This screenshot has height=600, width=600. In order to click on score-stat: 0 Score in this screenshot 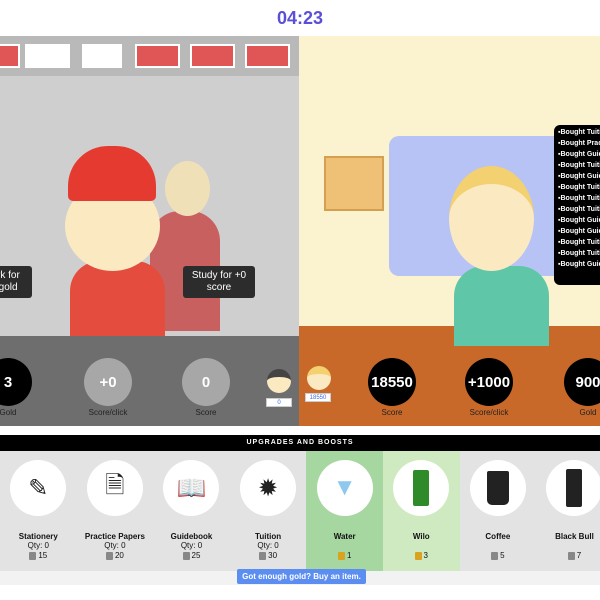, I will do `click(206, 387)`.